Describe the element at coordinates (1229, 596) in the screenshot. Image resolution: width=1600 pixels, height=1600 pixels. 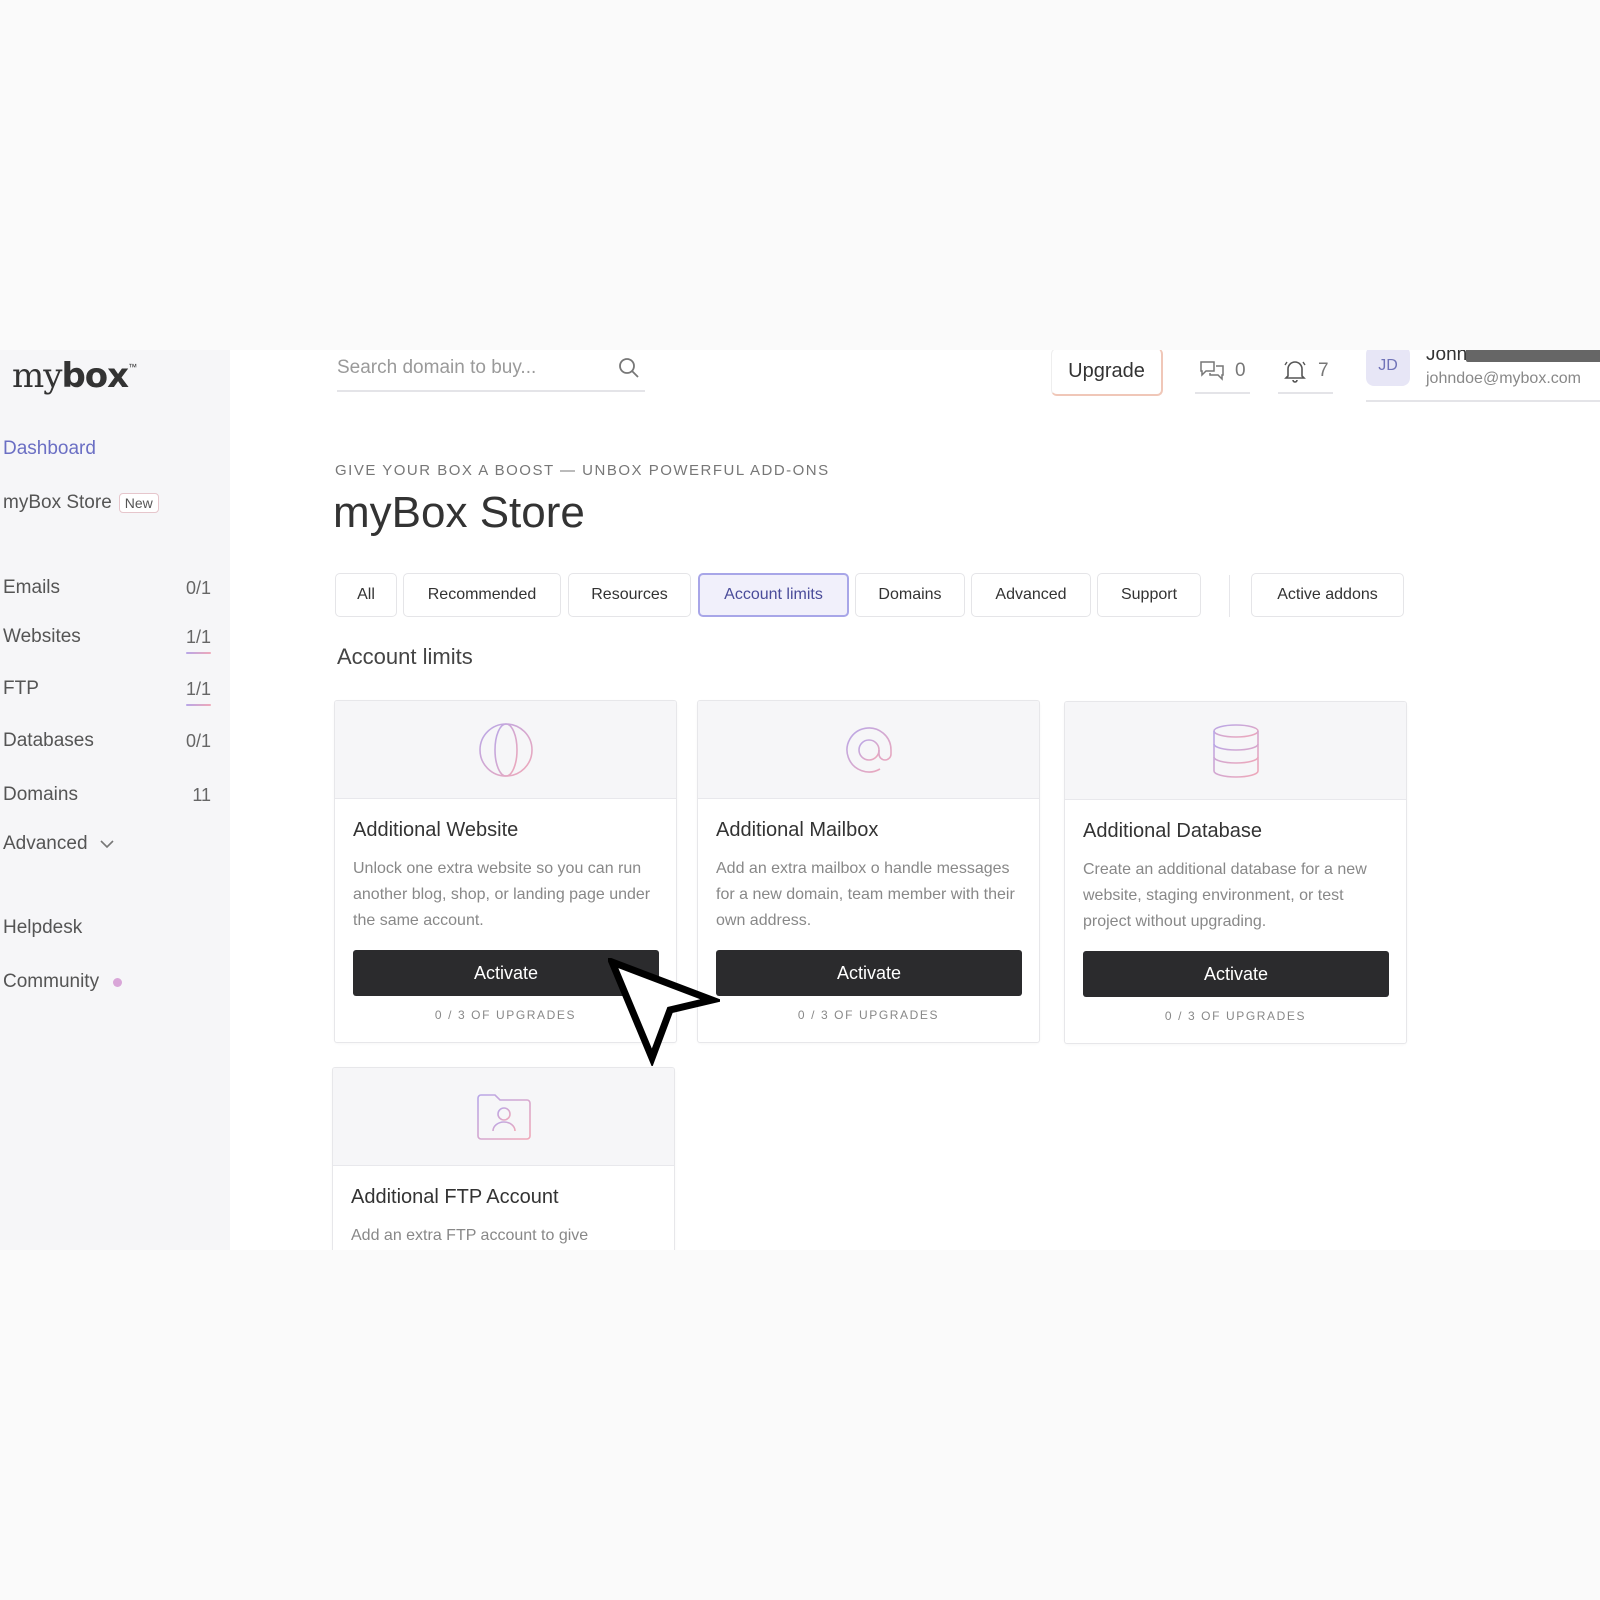
I see `tab-divider` at that location.